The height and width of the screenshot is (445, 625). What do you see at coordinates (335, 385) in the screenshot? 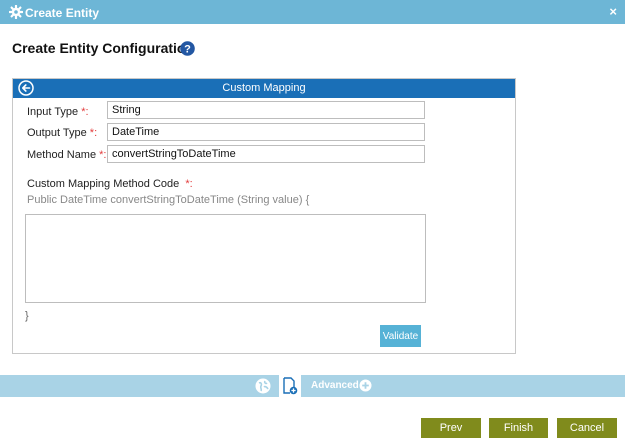
I see `advanced-label: Advanced` at bounding box center [335, 385].